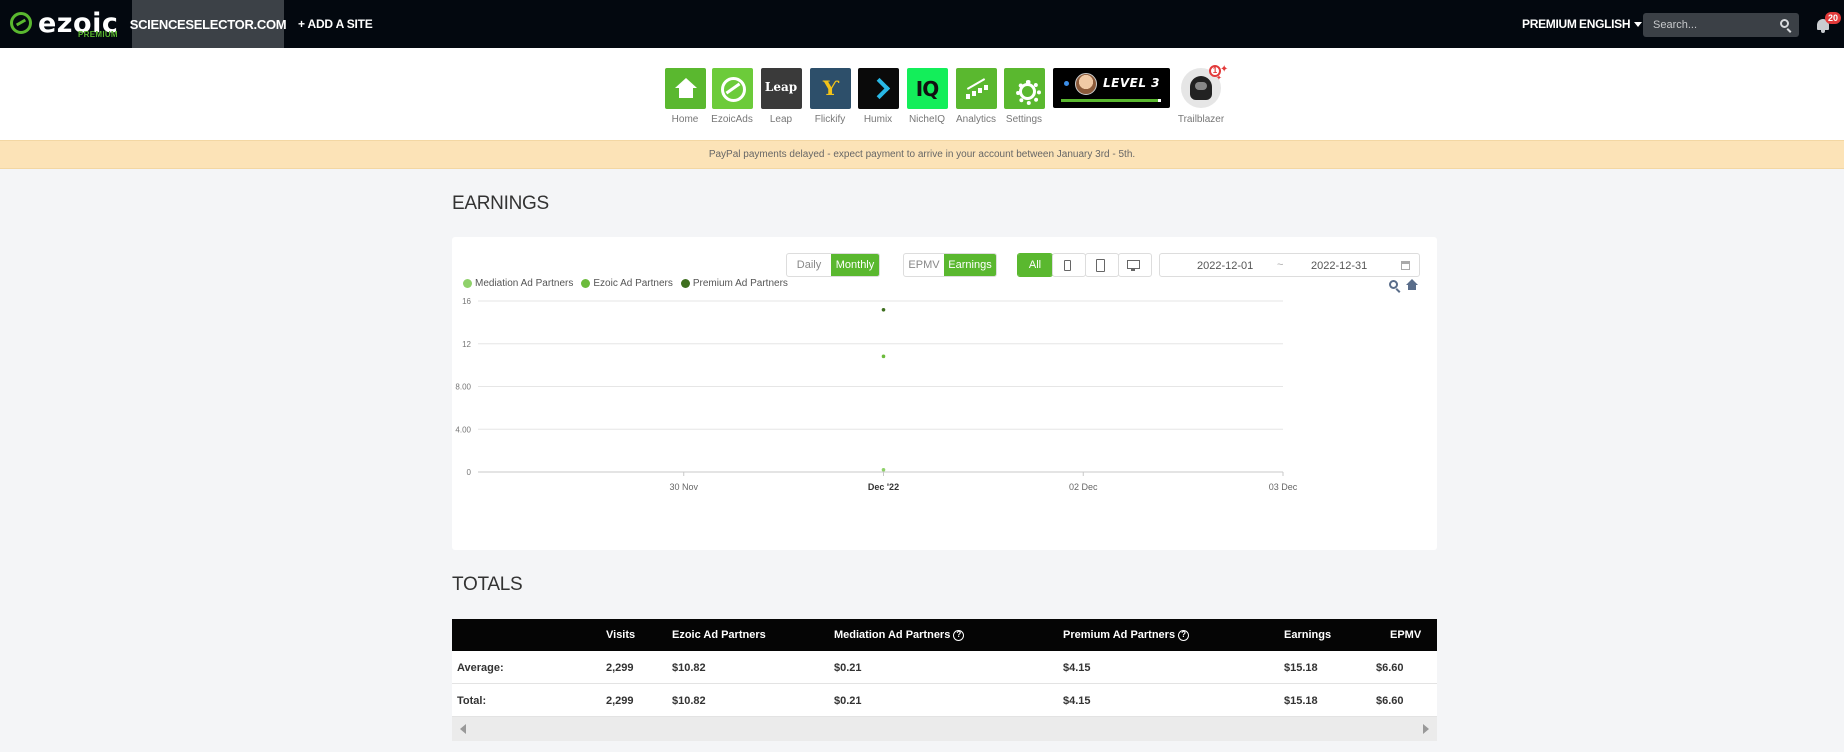 Image resolution: width=1844 pixels, height=752 pixels. I want to click on legend-item-mediation: Mediation Ad Partners, so click(518, 283).